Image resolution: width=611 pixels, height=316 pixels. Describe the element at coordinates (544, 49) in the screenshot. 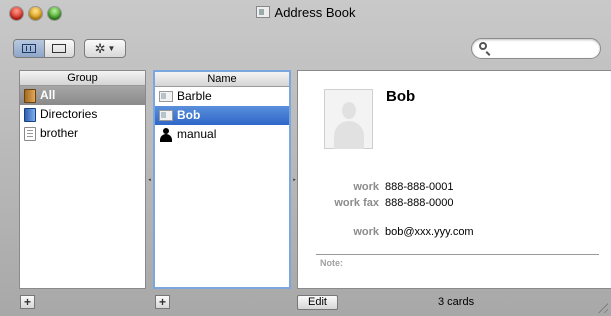

I see `search-input` at that location.